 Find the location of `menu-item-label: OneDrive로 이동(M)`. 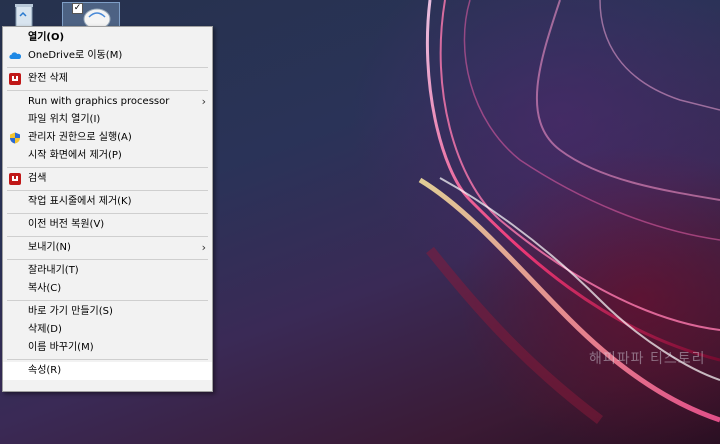

menu-item-label: OneDrive로 이동(M) is located at coordinates (75, 55).